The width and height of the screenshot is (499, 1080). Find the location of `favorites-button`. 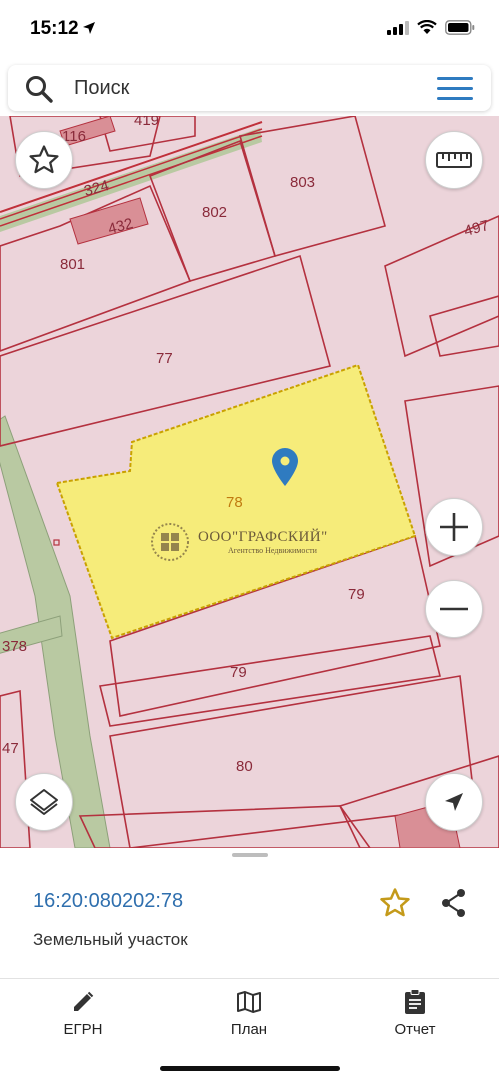

favorites-button is located at coordinates (44, 160).